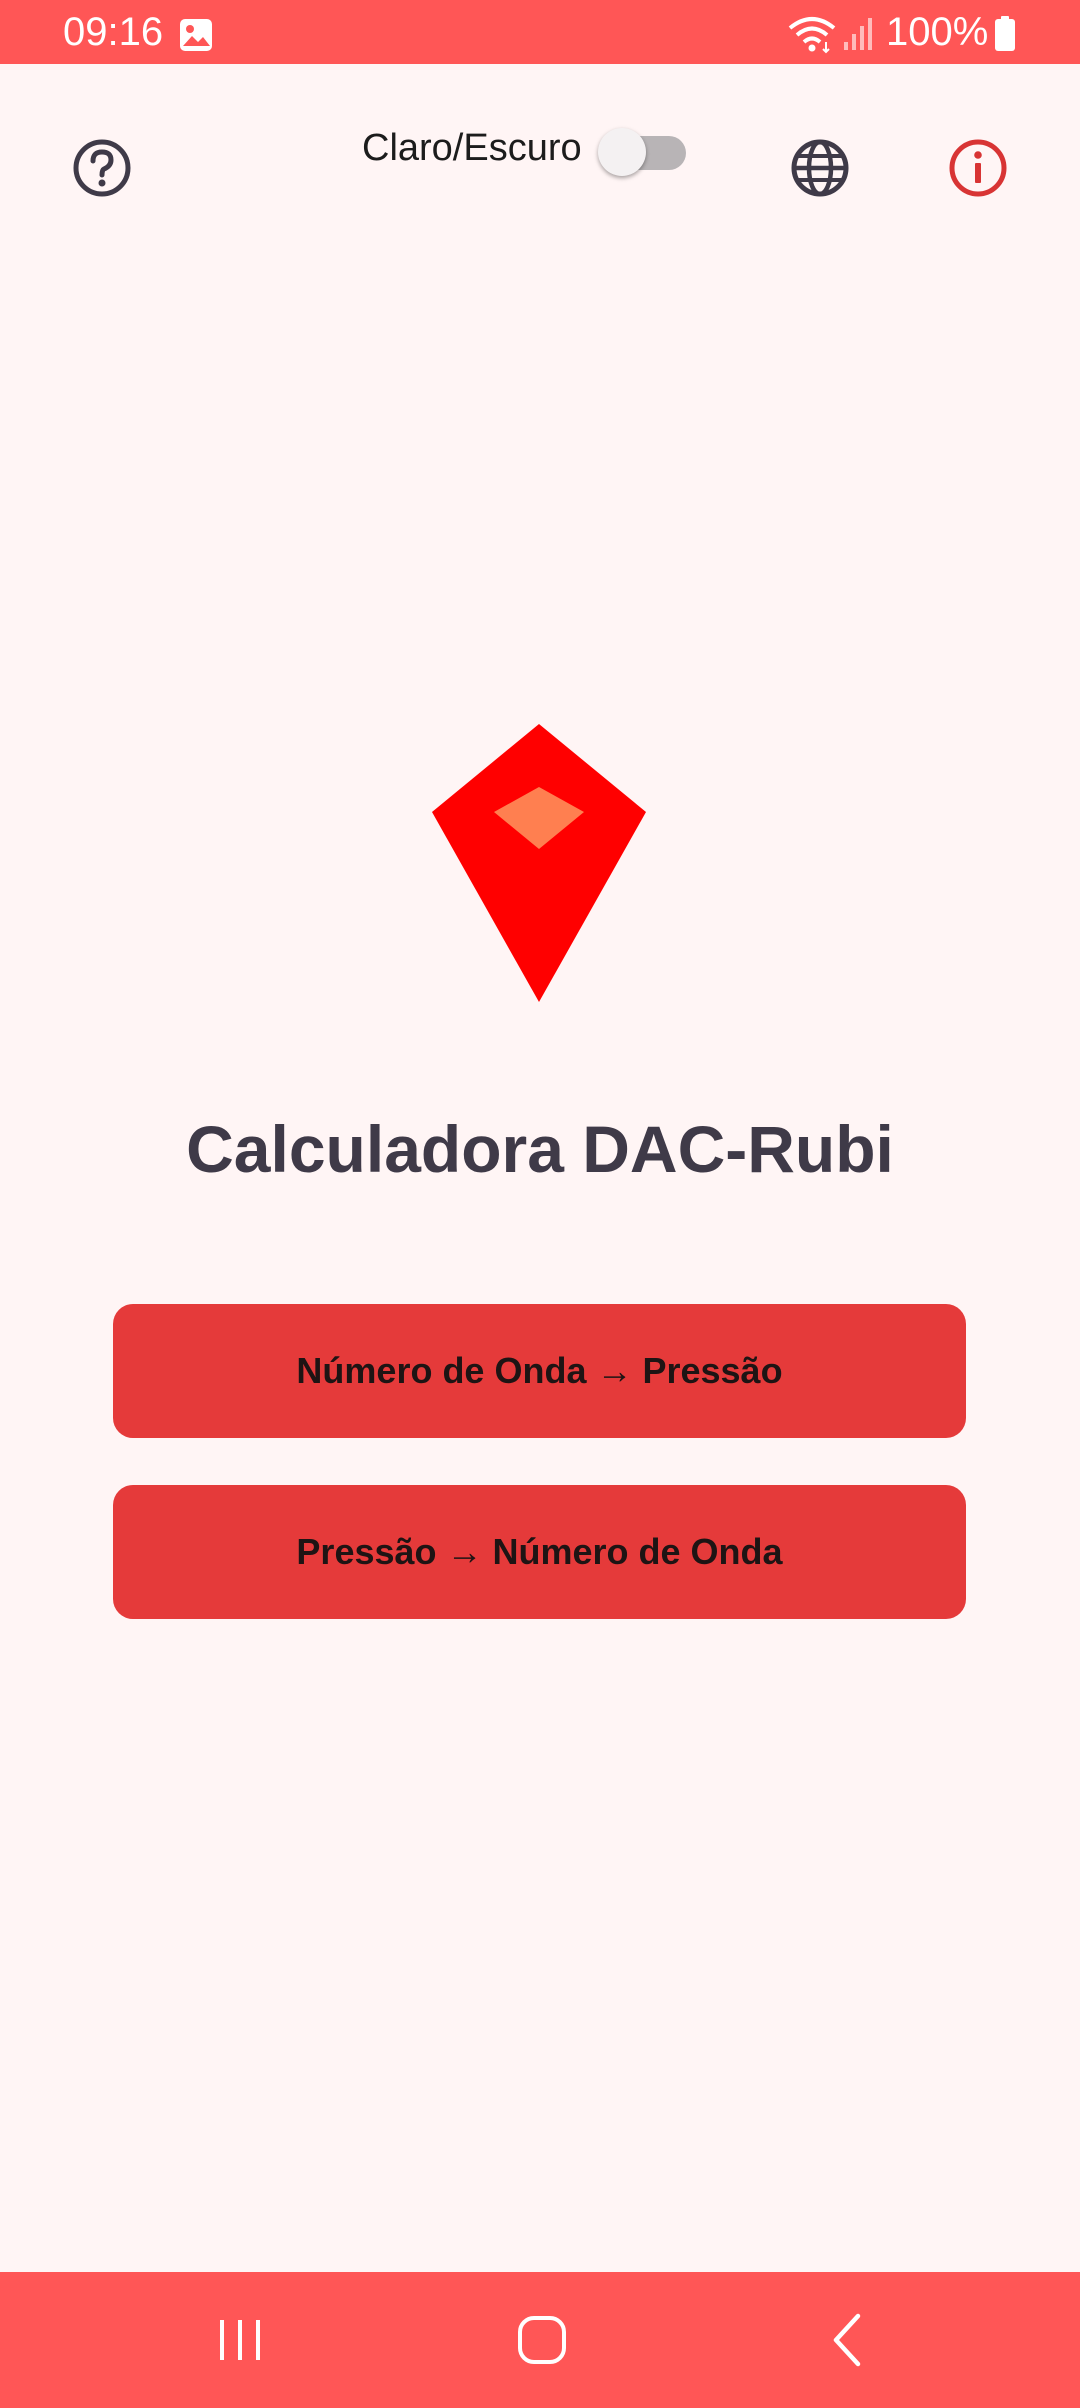 This screenshot has width=1080, height=2408. Describe the element at coordinates (540, 1149) in the screenshot. I see `app-title: Calculadora DAC-Rubi` at that location.